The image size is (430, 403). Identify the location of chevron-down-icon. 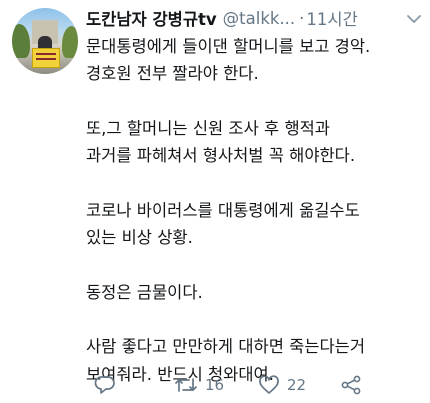
(414, 18).